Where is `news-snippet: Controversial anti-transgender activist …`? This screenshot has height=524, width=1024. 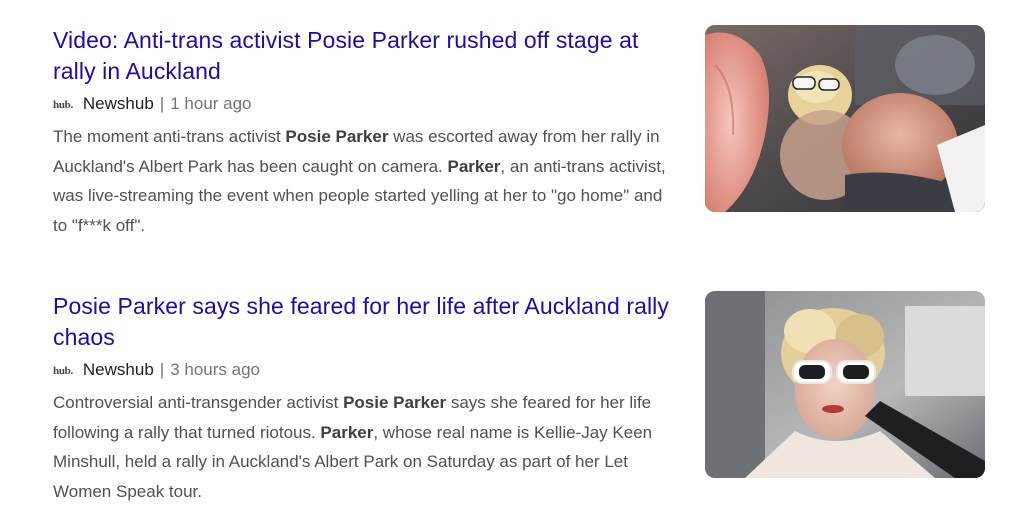 news-snippet: Controversial anti-transgender activist … is located at coordinates (367, 447).